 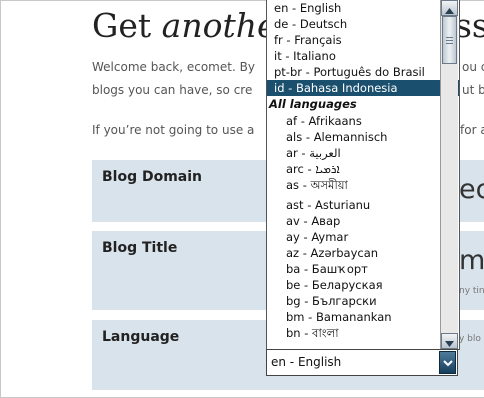 What do you see at coordinates (471, 189) in the screenshot?
I see `blog-domain-input: ec` at bounding box center [471, 189].